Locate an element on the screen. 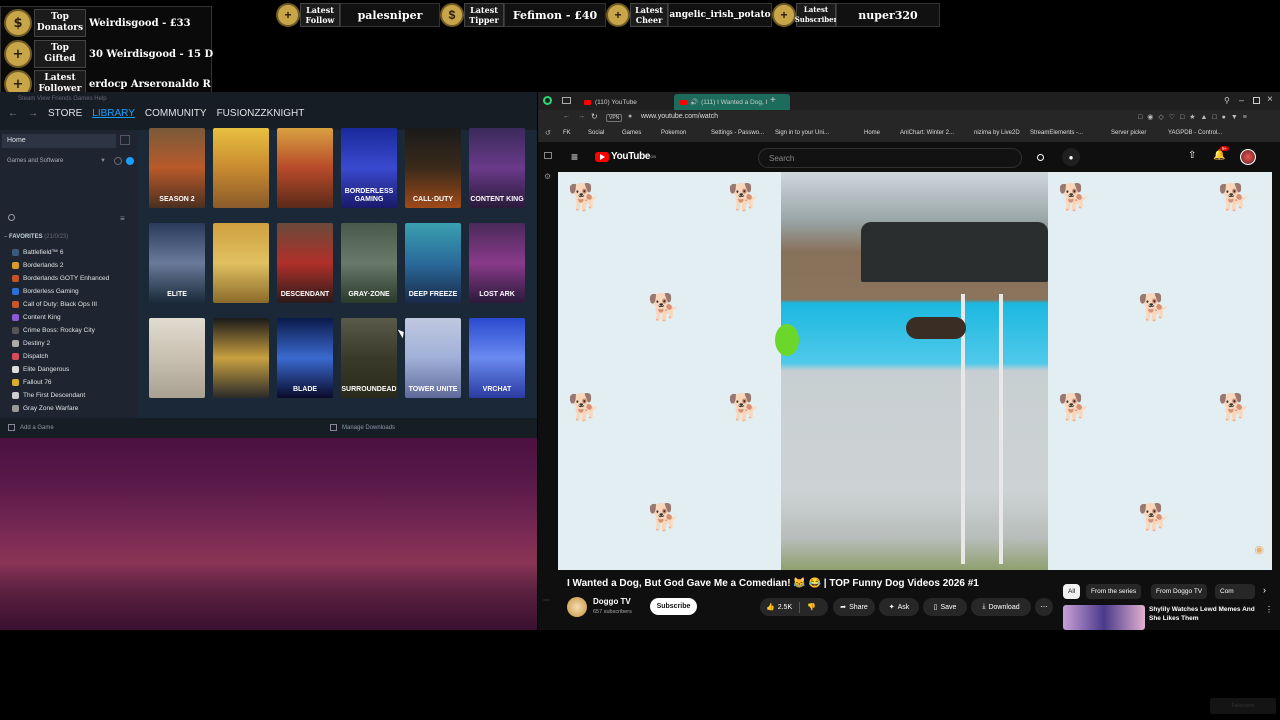  game-list-item: Battlefield™ 6 is located at coordinates (74, 252).